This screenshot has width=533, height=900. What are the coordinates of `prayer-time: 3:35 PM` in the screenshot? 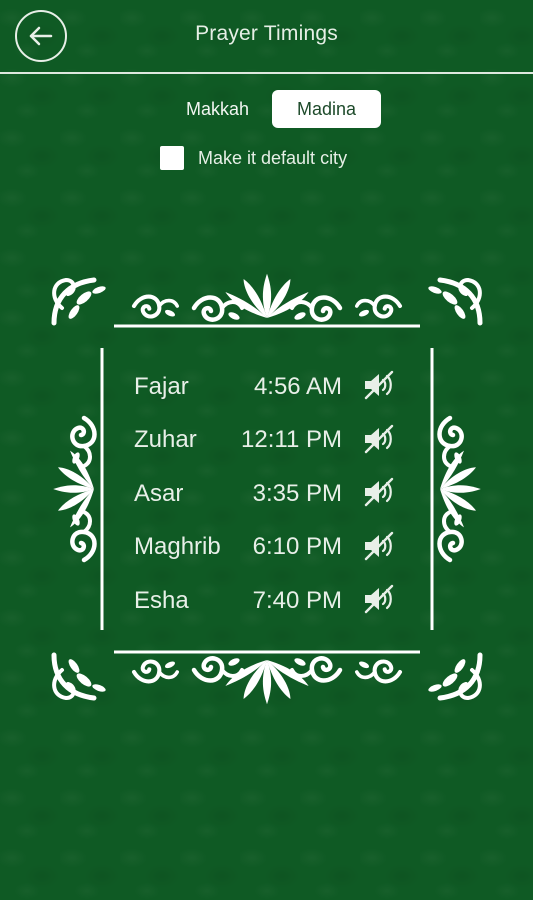 It's located at (297, 493).